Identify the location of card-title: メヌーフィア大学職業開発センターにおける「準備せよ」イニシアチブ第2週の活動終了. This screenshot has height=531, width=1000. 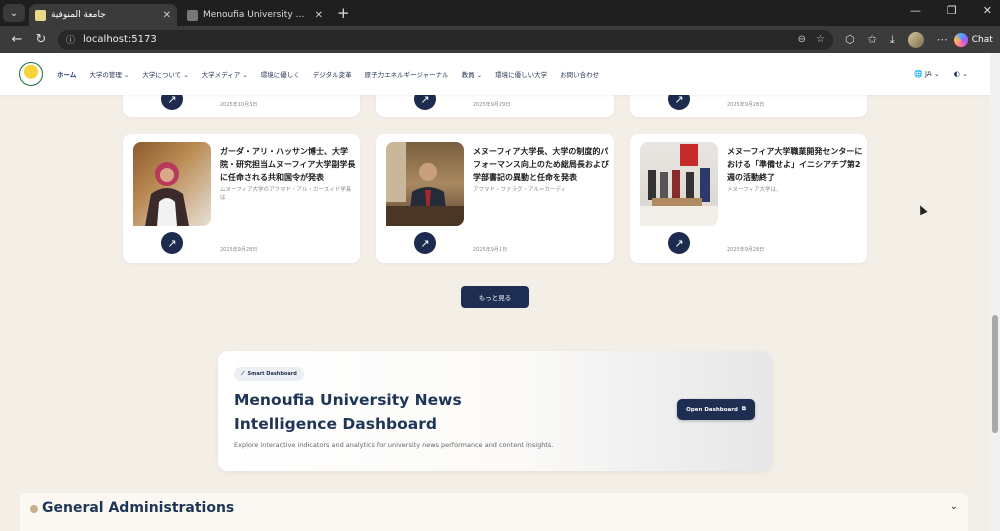
(797, 164).